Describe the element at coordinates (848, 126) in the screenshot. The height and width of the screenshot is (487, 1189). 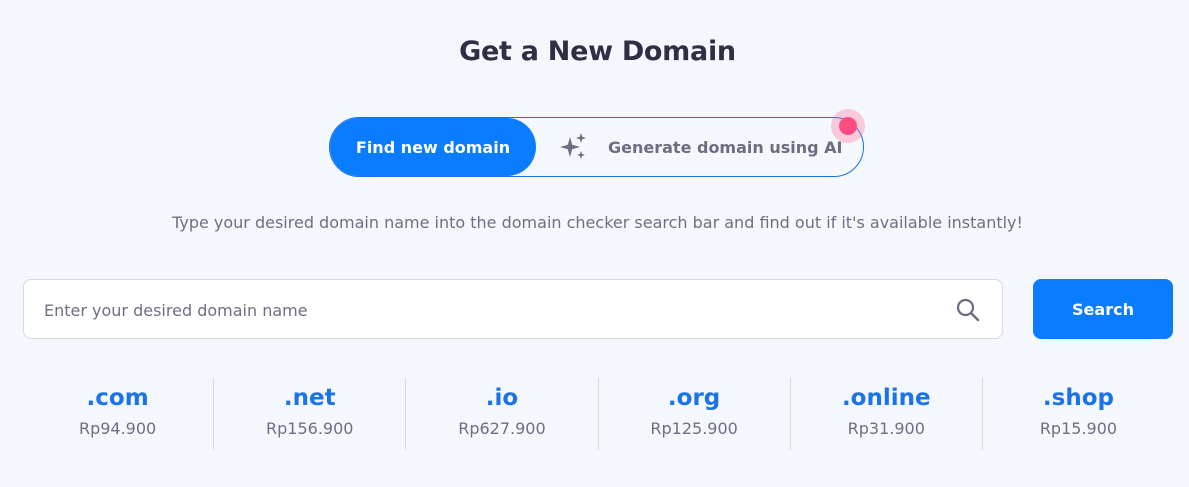
I see `notification-dot` at that location.